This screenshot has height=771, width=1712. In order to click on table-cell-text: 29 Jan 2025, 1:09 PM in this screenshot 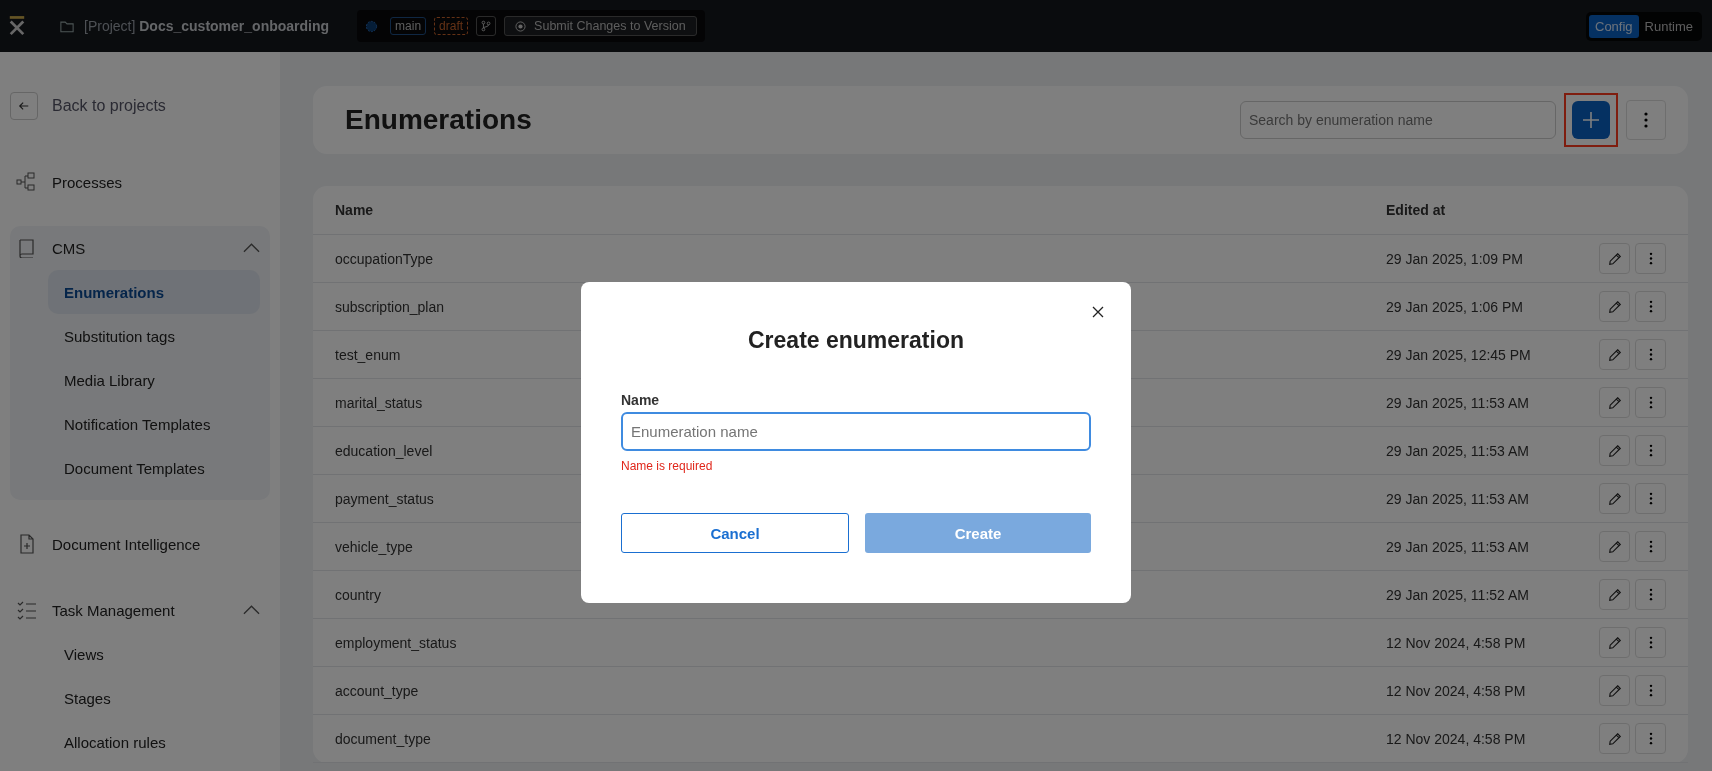, I will do `click(1455, 258)`.